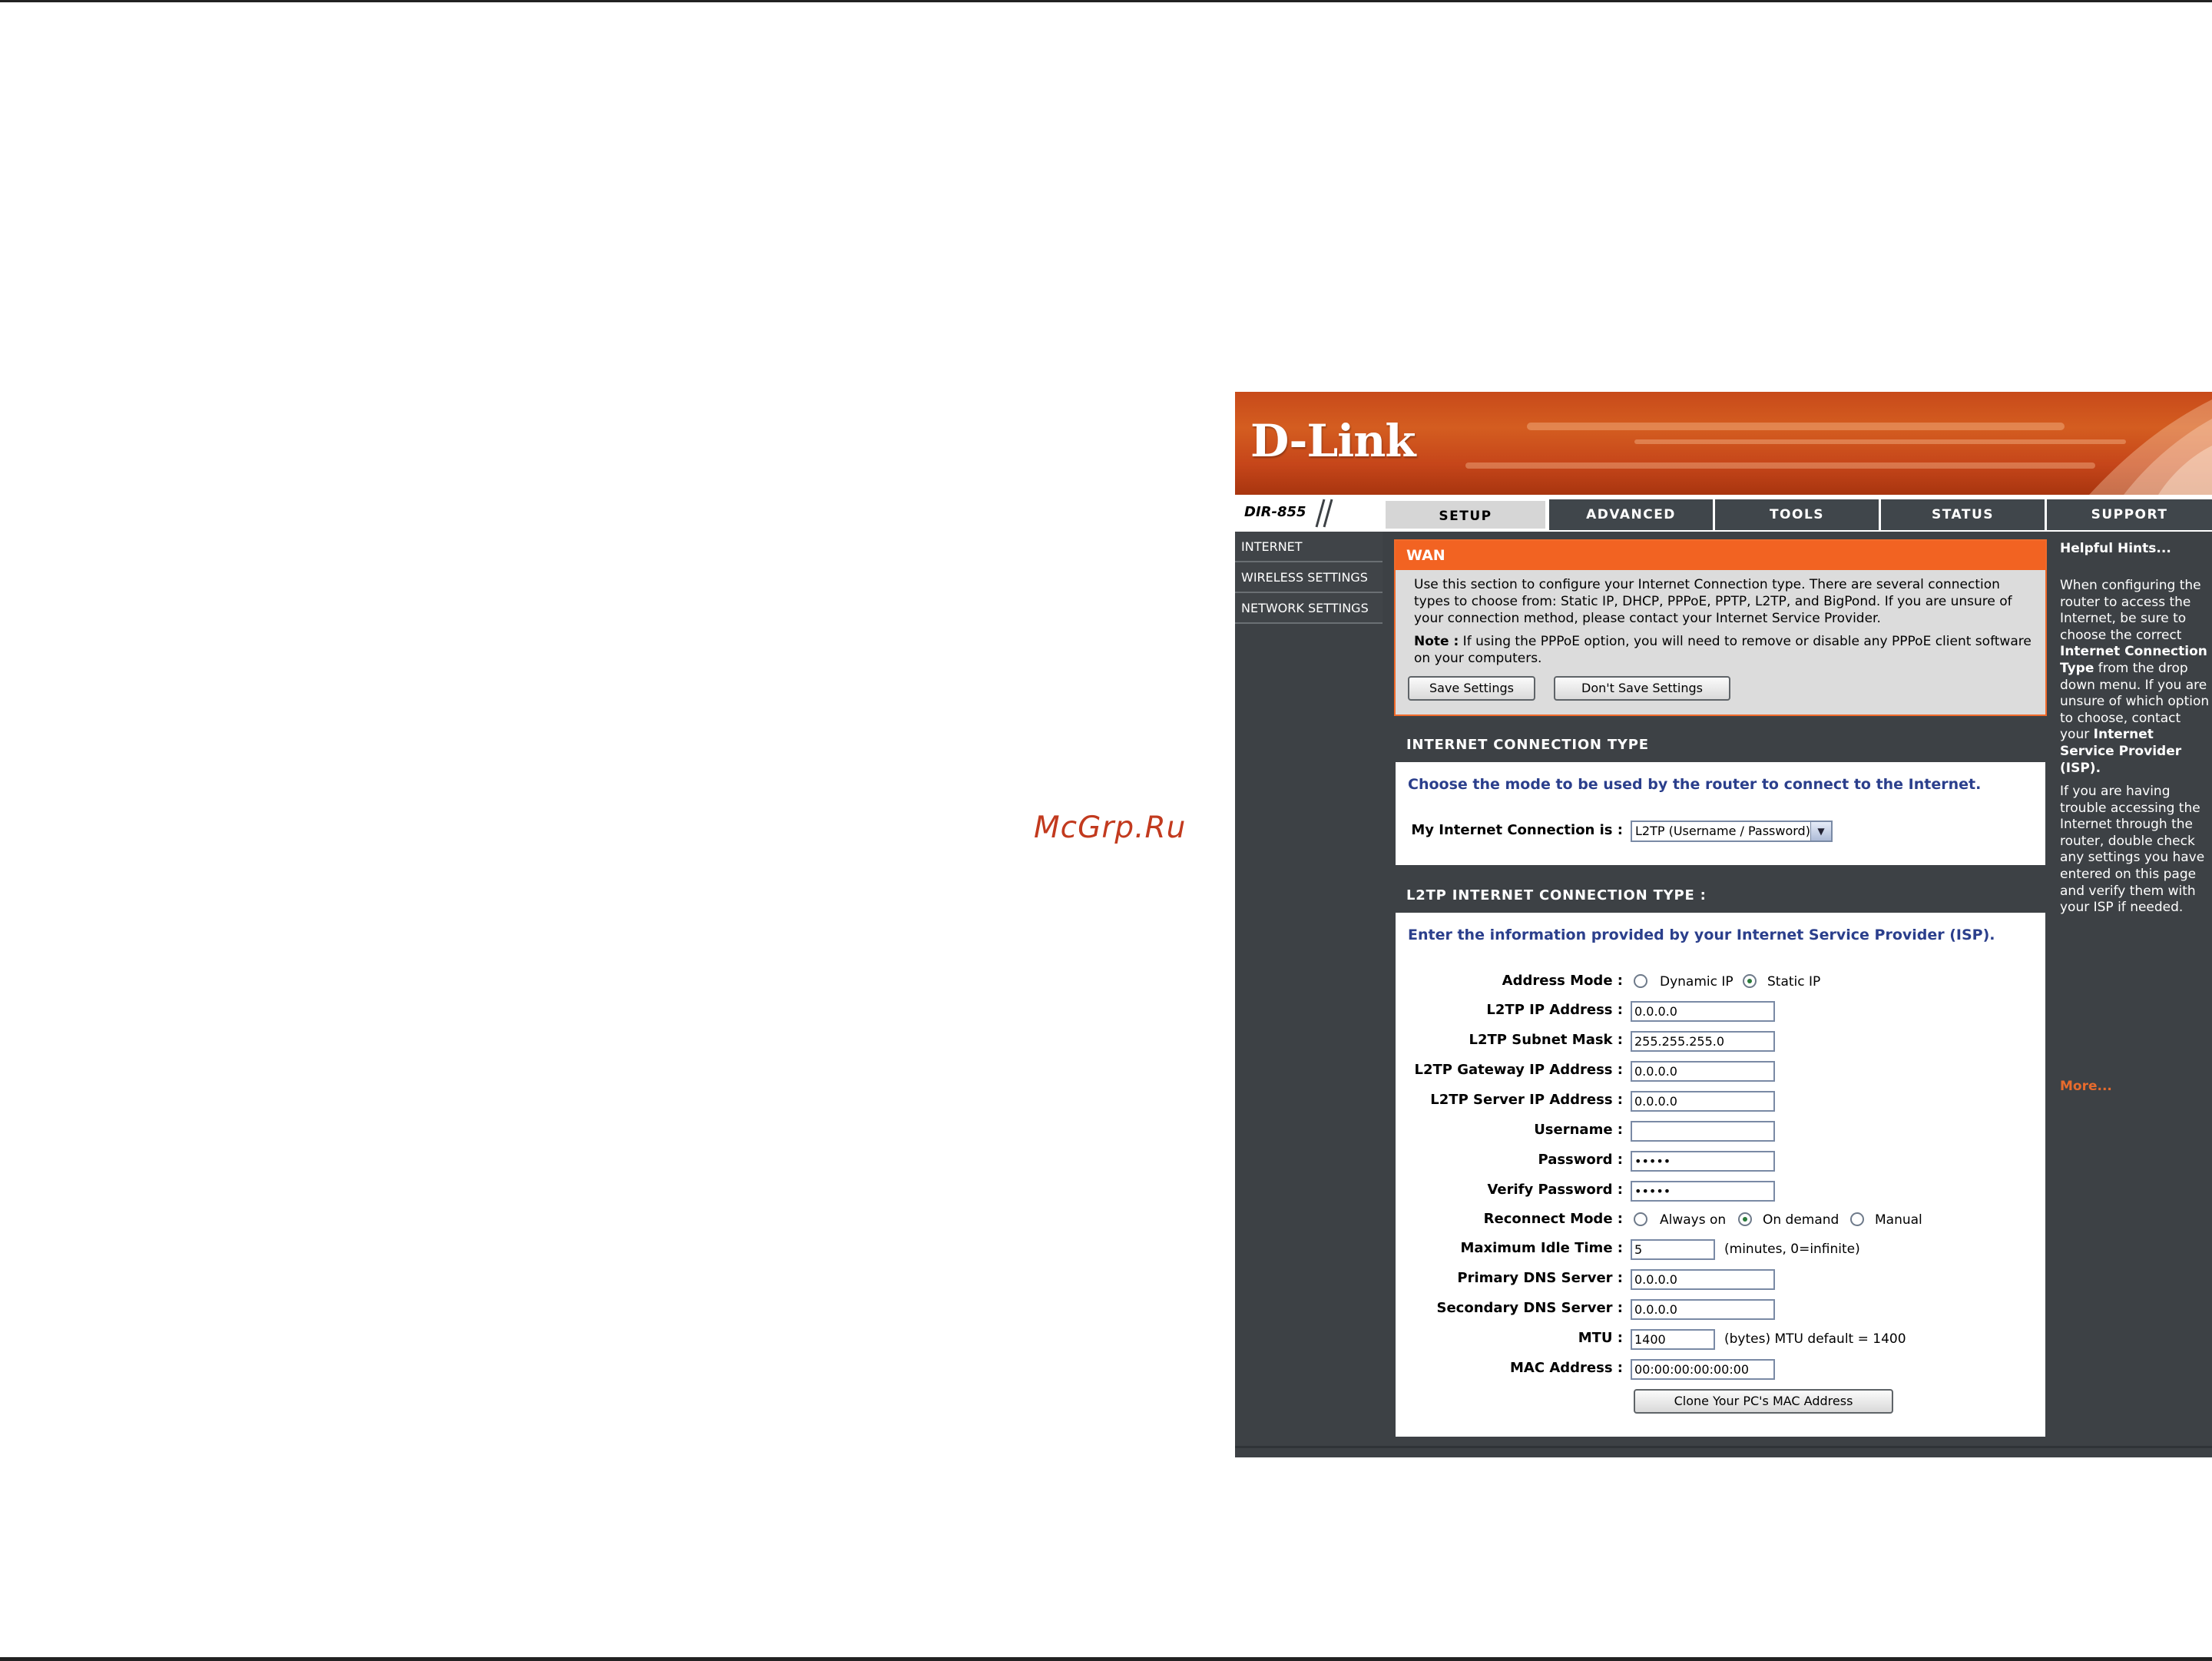 This screenshot has height=1661, width=2212. What do you see at coordinates (1600, 1338) in the screenshot?
I see `mtu-label: MTU :` at bounding box center [1600, 1338].